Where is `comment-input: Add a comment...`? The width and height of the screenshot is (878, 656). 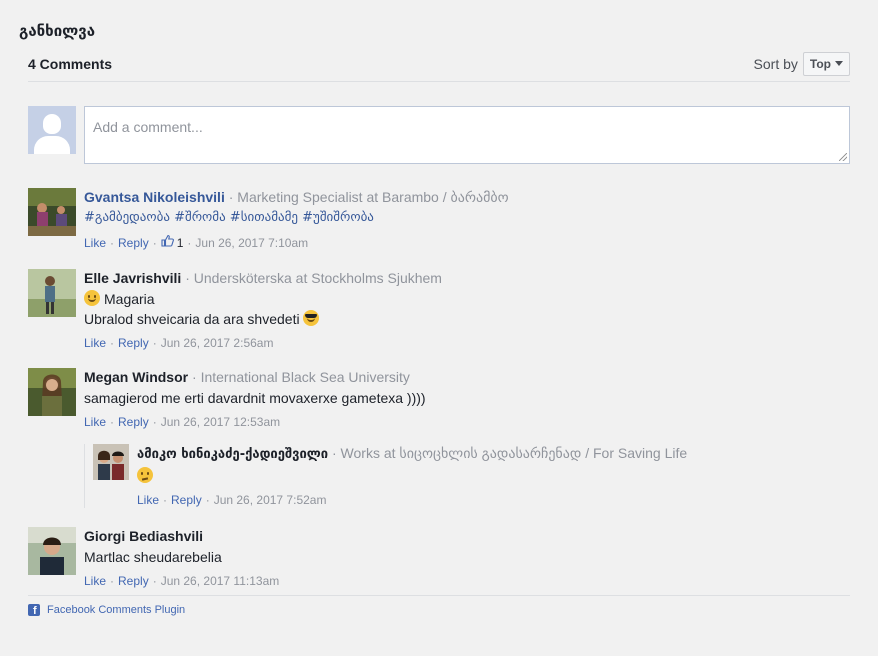
comment-input: Add a comment... is located at coordinates (467, 135).